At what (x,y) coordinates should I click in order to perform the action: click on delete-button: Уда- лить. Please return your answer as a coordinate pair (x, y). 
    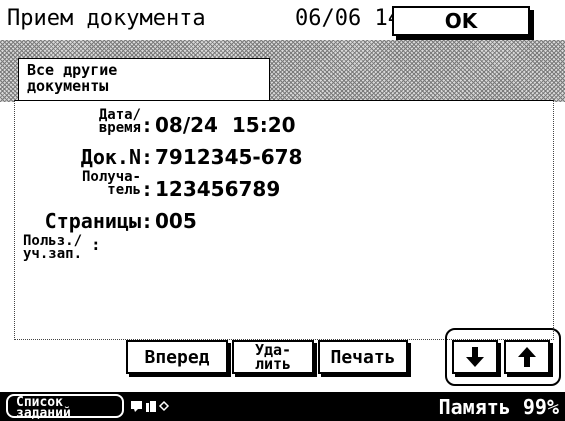
    Looking at the image, I should click on (273, 357).